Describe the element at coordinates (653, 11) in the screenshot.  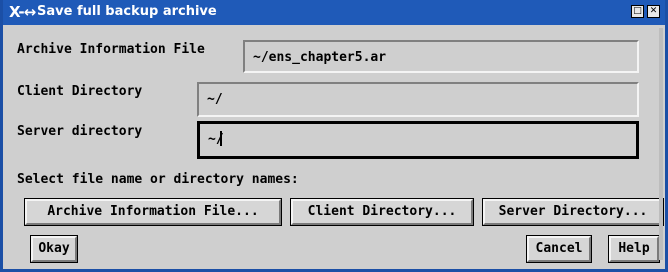
I see `close-icon: ✕` at that location.